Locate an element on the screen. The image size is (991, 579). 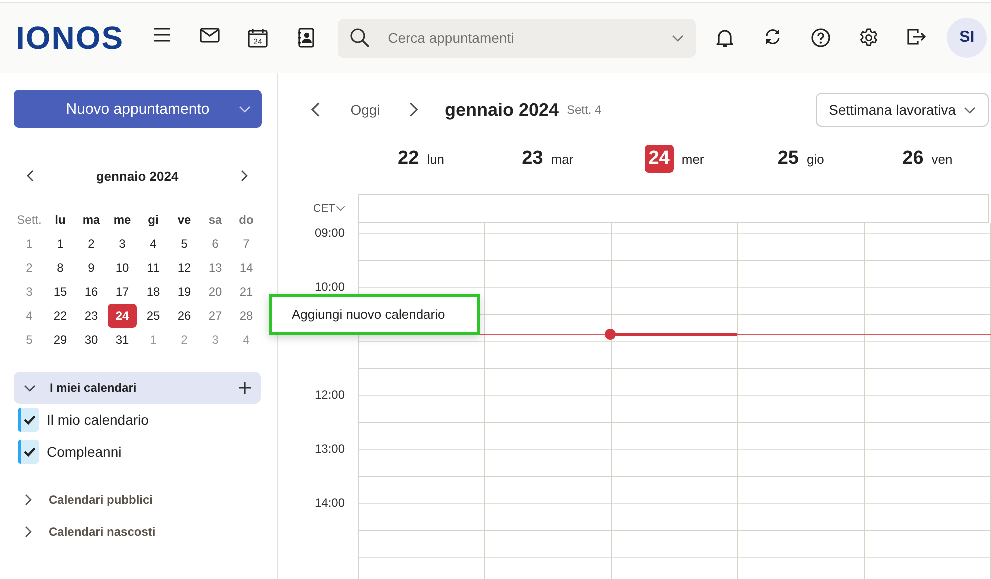
weekday-header: ve is located at coordinates (184, 220).